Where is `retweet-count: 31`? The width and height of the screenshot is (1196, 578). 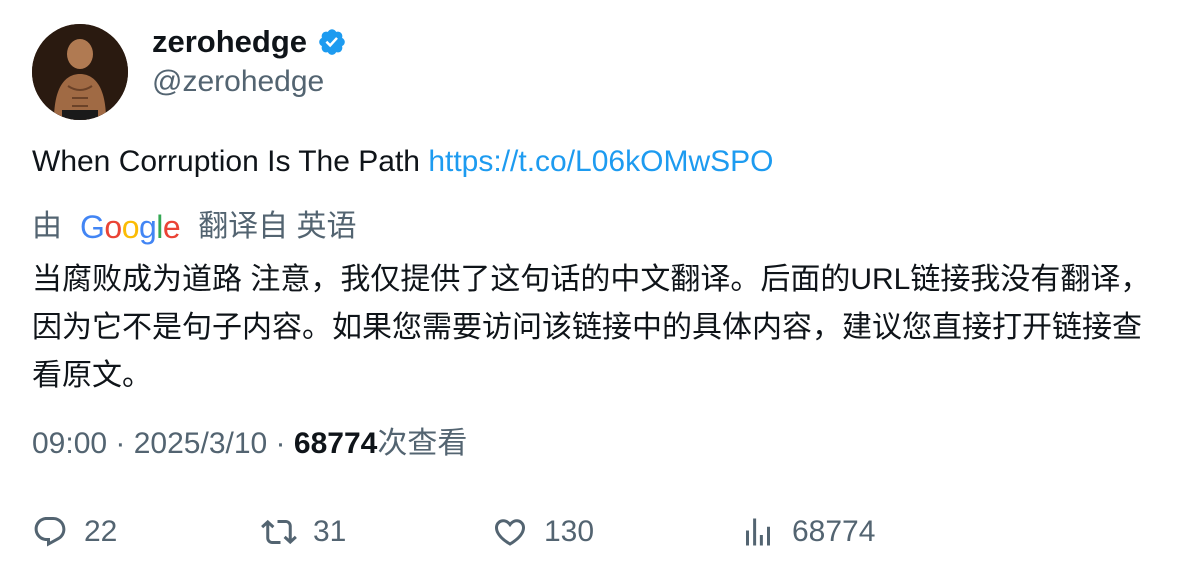
retweet-count: 31 is located at coordinates (330, 531).